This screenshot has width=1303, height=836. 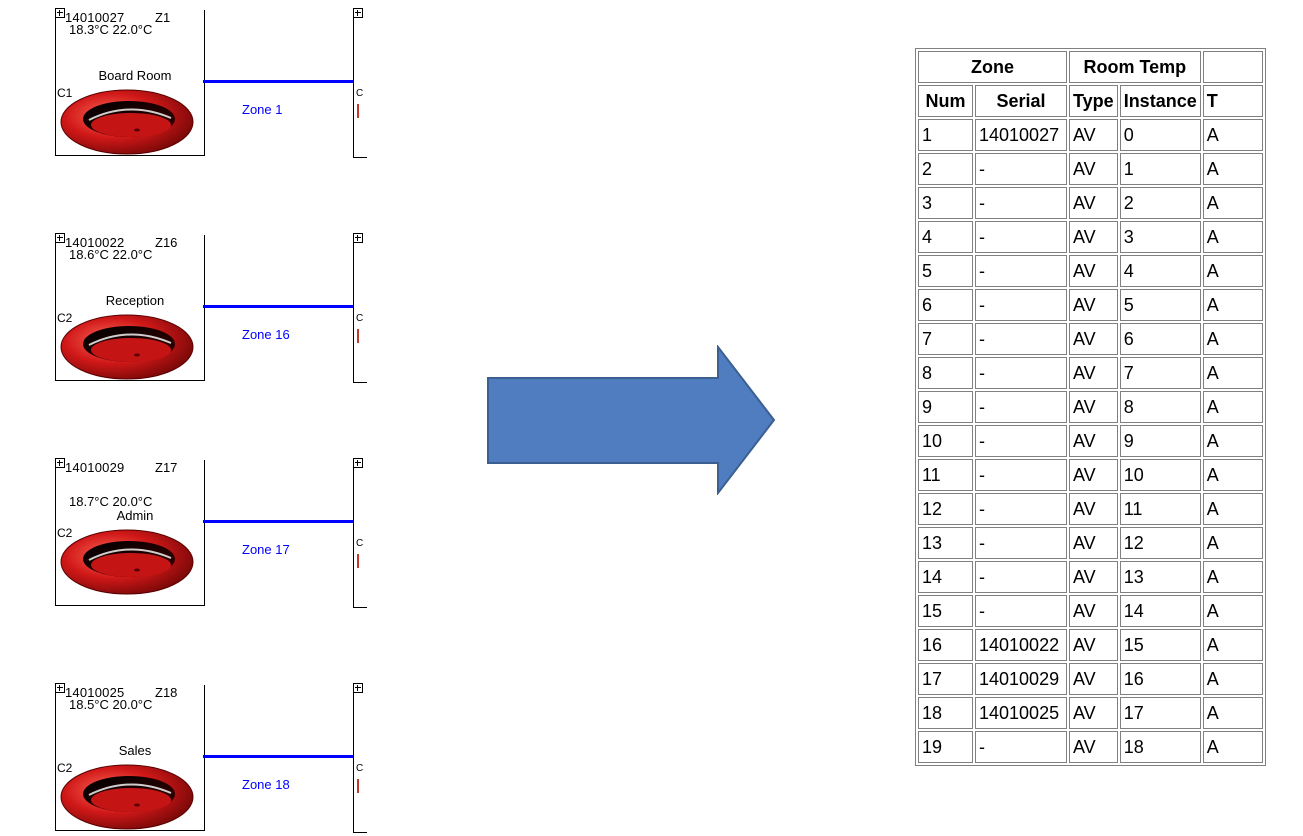 What do you see at coordinates (945, 679) in the screenshot?
I see `cell-num: 17` at bounding box center [945, 679].